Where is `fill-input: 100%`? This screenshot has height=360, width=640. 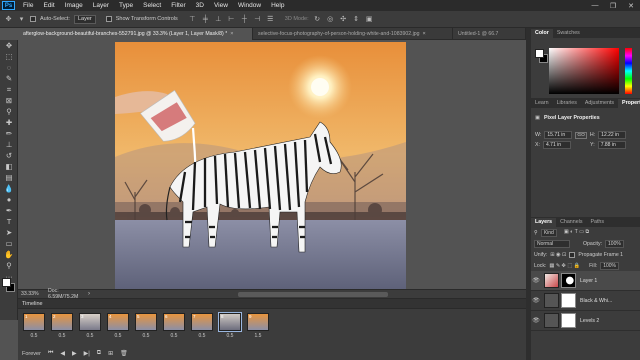 fill-input: 100% is located at coordinates (610, 265).